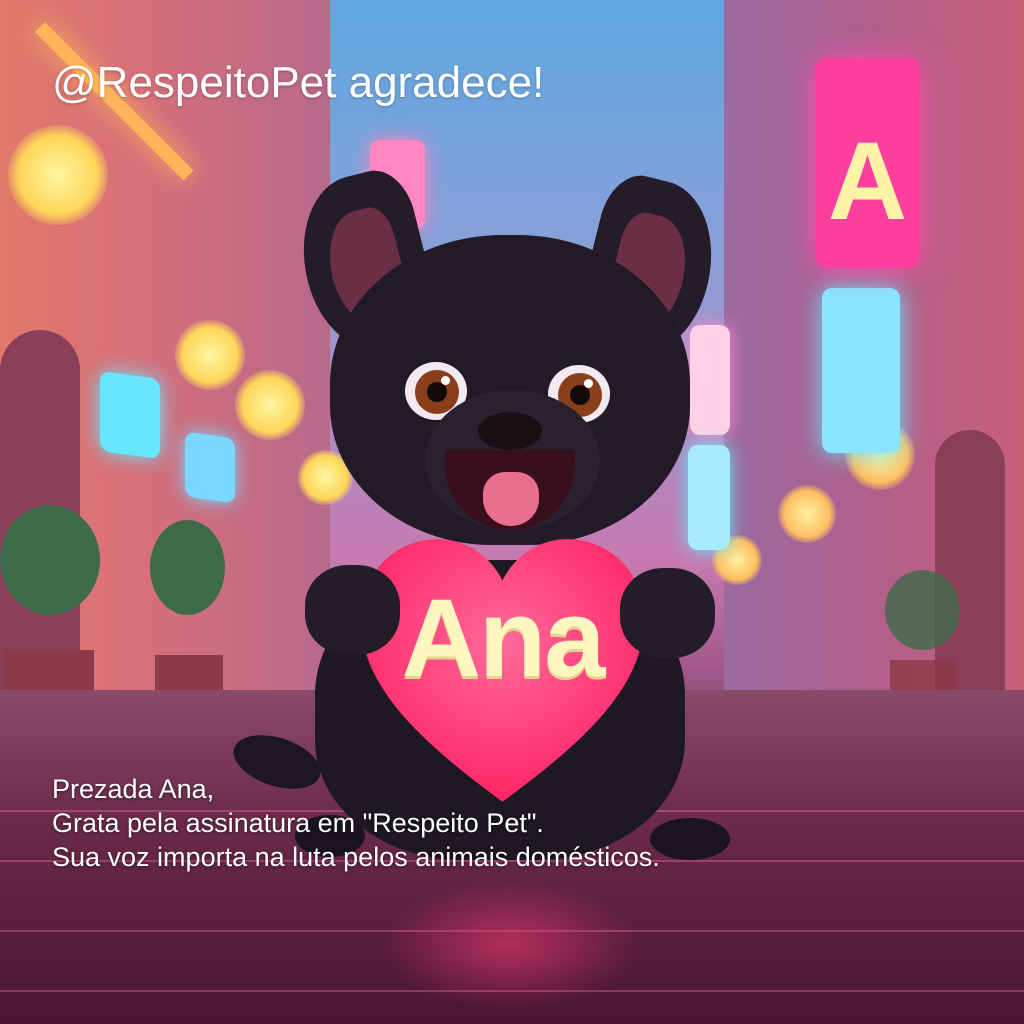  What do you see at coordinates (690, 839) in the screenshot?
I see `dog-foot` at bounding box center [690, 839].